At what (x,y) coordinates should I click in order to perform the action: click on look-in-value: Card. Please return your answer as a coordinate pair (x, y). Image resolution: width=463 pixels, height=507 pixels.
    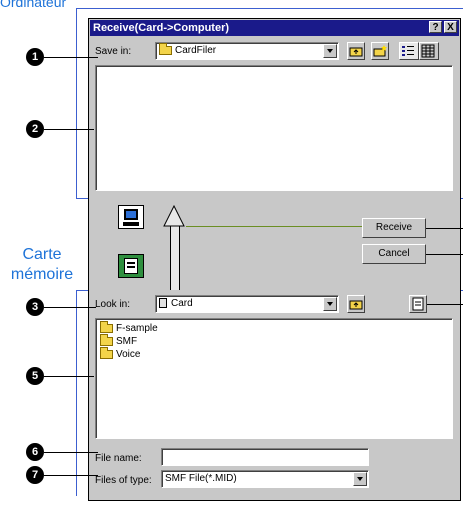
    Looking at the image, I should click on (182, 303).